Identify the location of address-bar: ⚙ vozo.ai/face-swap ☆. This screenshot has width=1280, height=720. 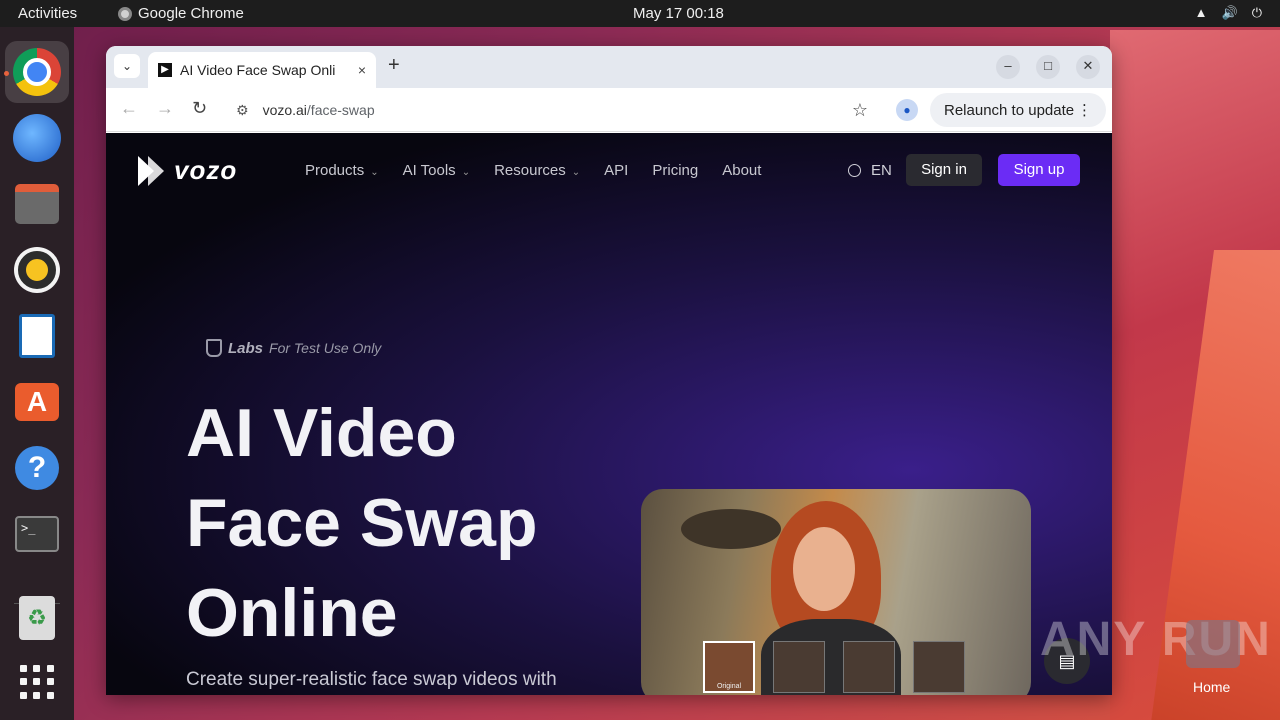
(552, 110).